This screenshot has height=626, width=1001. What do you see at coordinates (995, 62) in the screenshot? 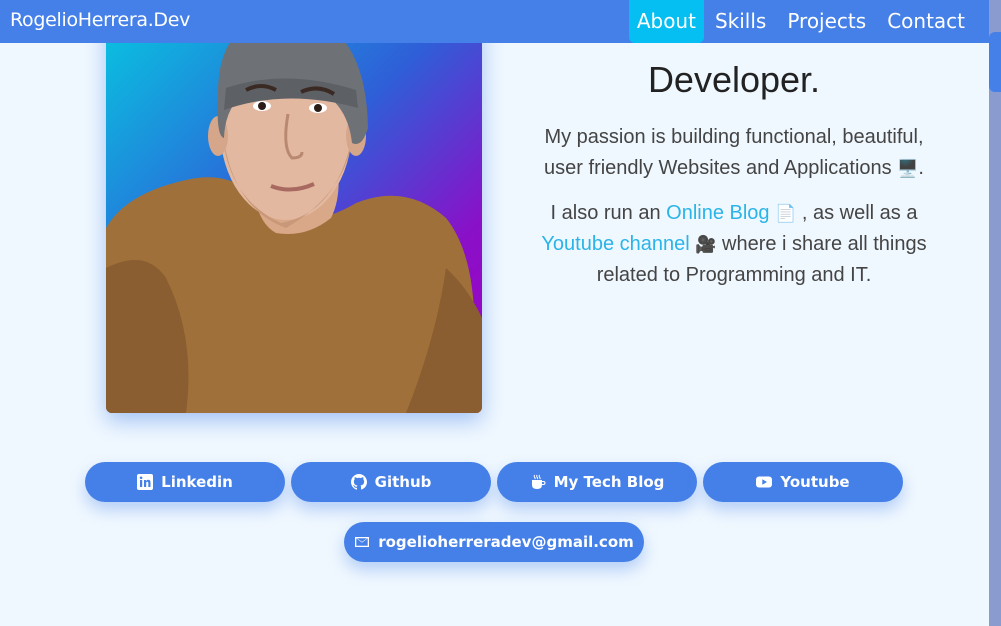
I see `scrollbar-thumb` at bounding box center [995, 62].